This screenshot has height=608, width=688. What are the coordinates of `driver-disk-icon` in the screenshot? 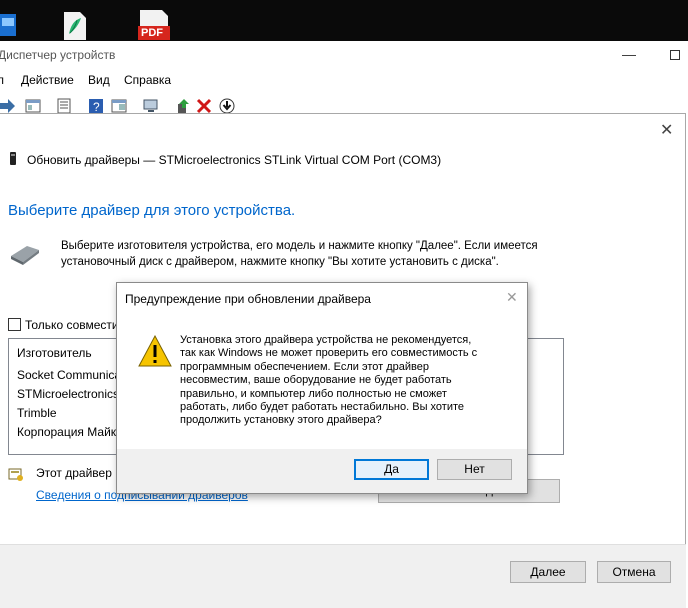 It's located at (25, 255).